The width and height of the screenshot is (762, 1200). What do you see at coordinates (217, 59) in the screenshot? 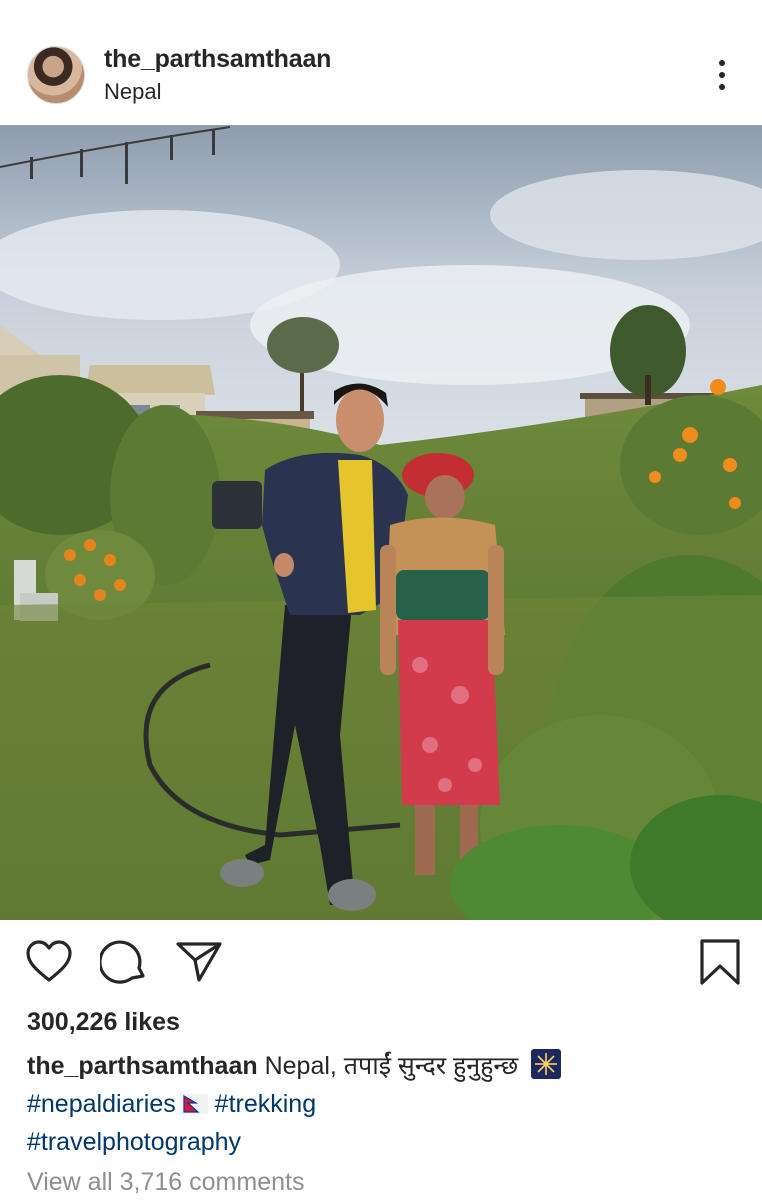
I see `post-username: the_parthsamthaan` at bounding box center [217, 59].